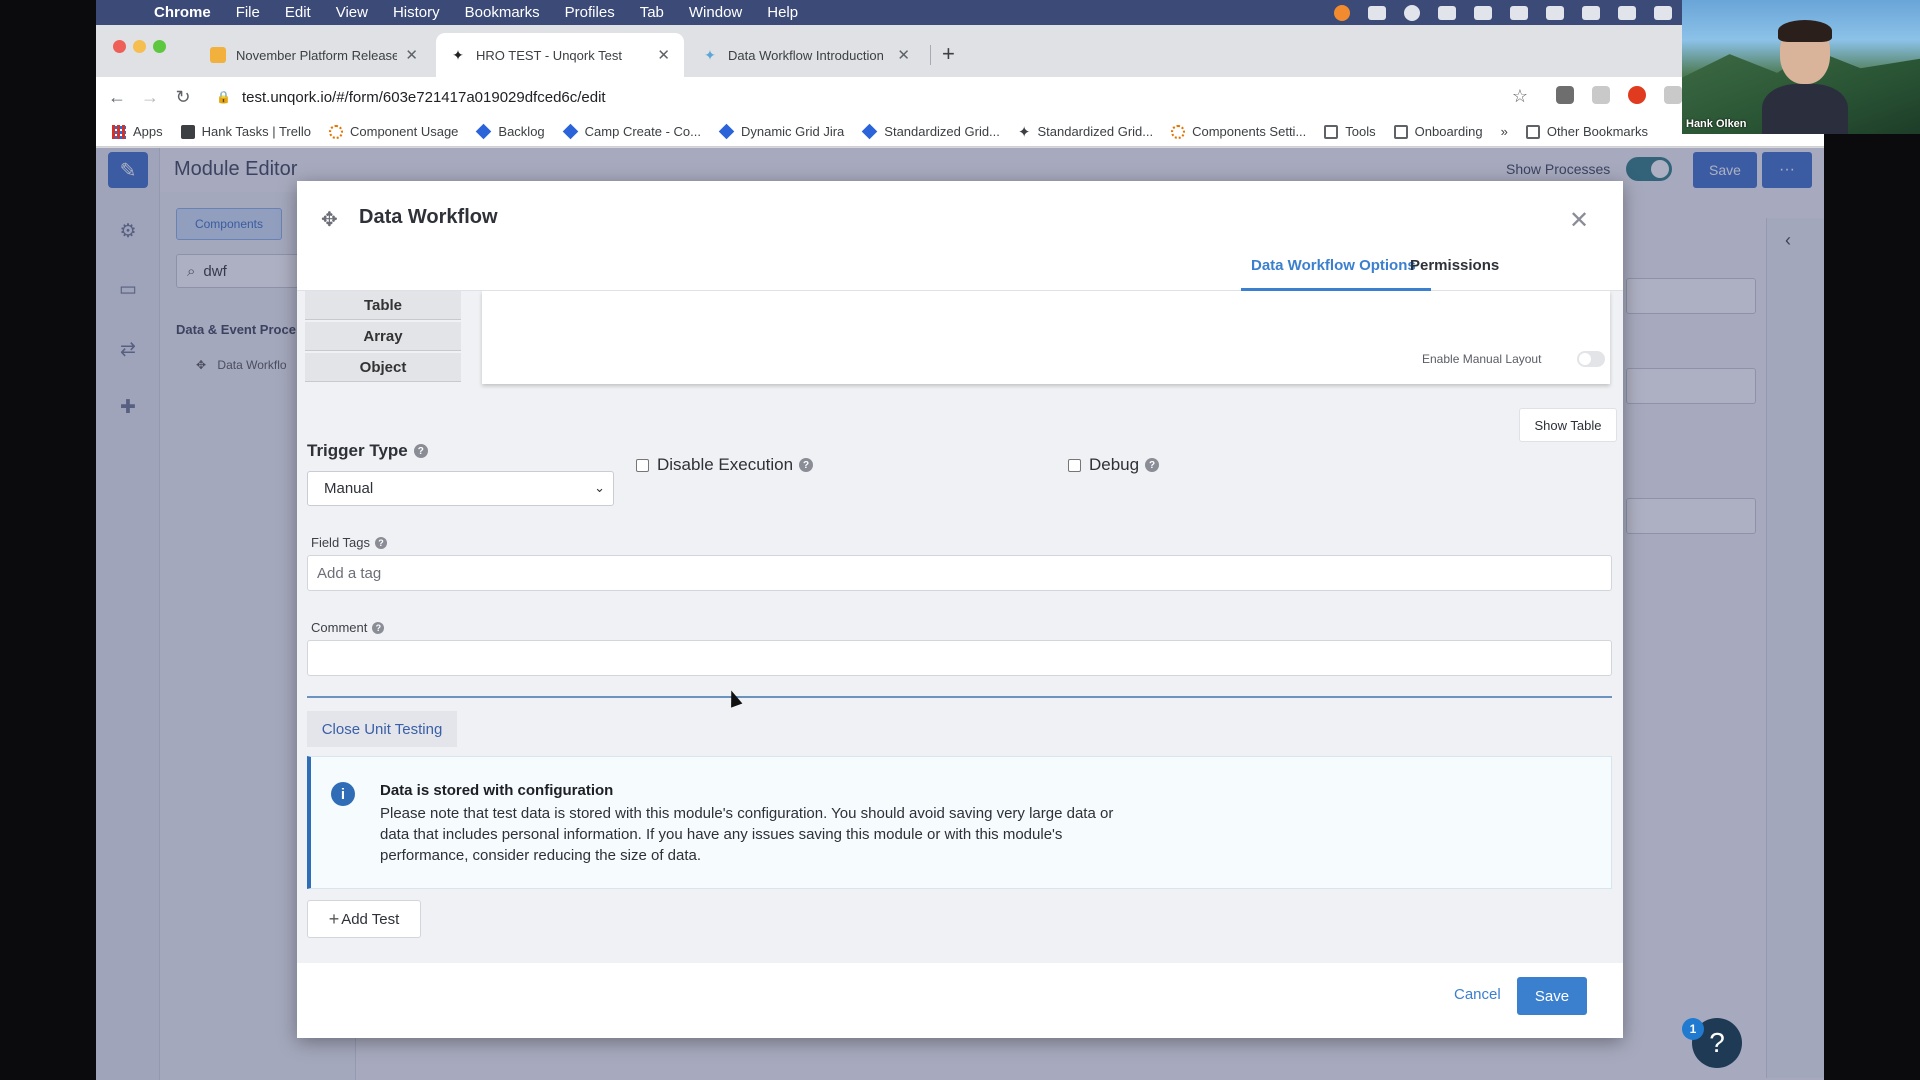 The height and width of the screenshot is (1080, 1920). Describe the element at coordinates (1805, 109) in the screenshot. I see `person-body` at that location.